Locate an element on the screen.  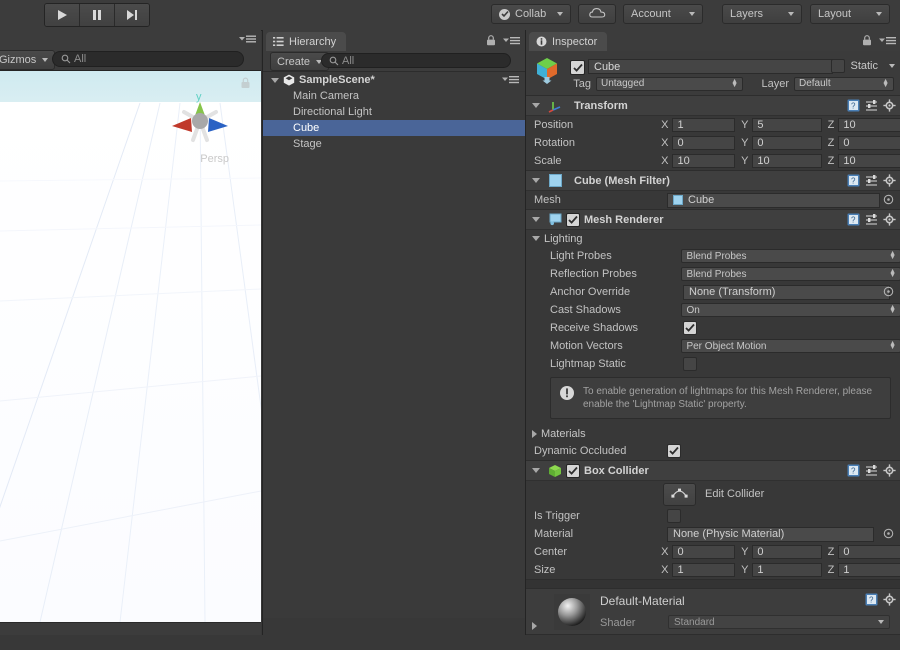
tag-dropdown: Untagged ▲ ▼ is located at coordinates (669, 83).